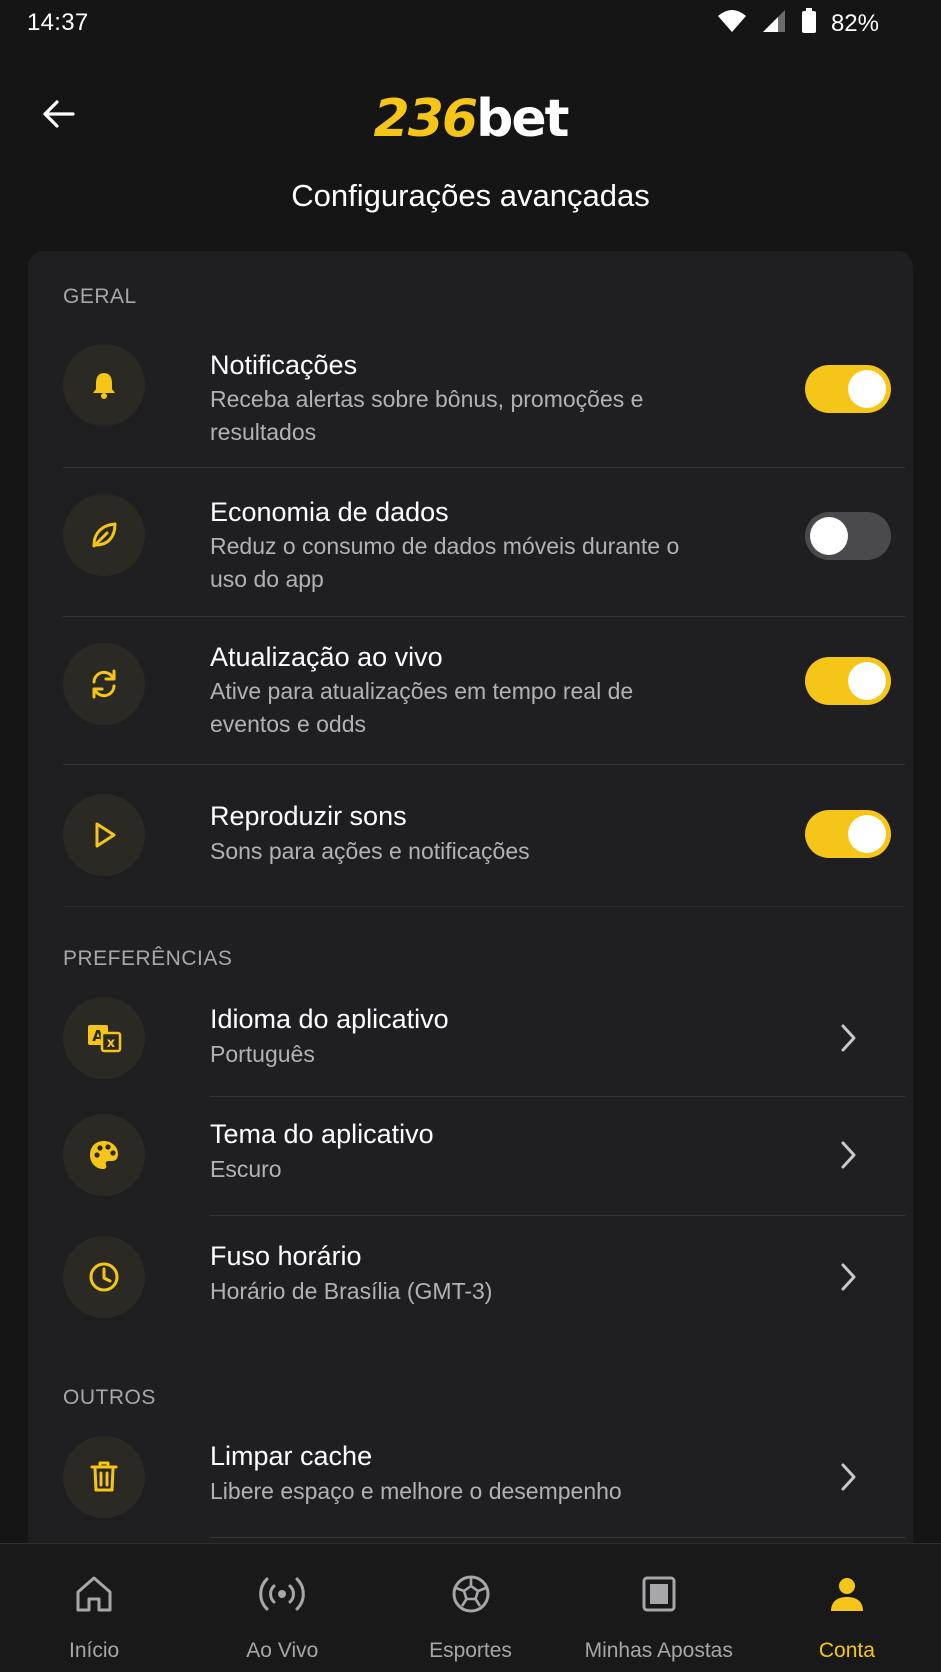 The image size is (941, 1672). Describe the element at coordinates (470, 23) in the screenshot. I see `status-bar: 14:37 82%` at that location.